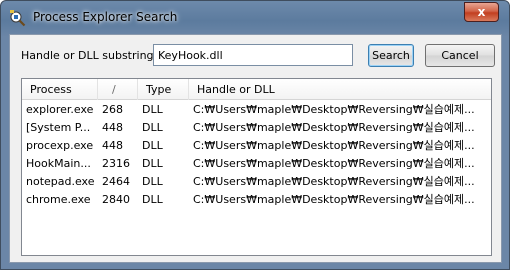 The height and width of the screenshot is (270, 510). What do you see at coordinates (116, 199) in the screenshot?
I see `pid-cell: 2840` at bounding box center [116, 199].